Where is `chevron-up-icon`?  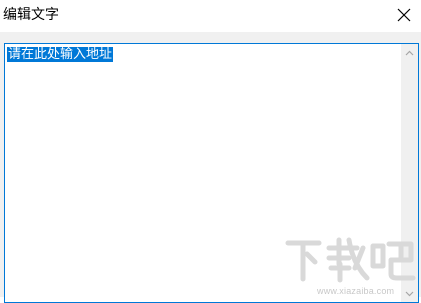
chevron-up-icon is located at coordinates (409, 52).